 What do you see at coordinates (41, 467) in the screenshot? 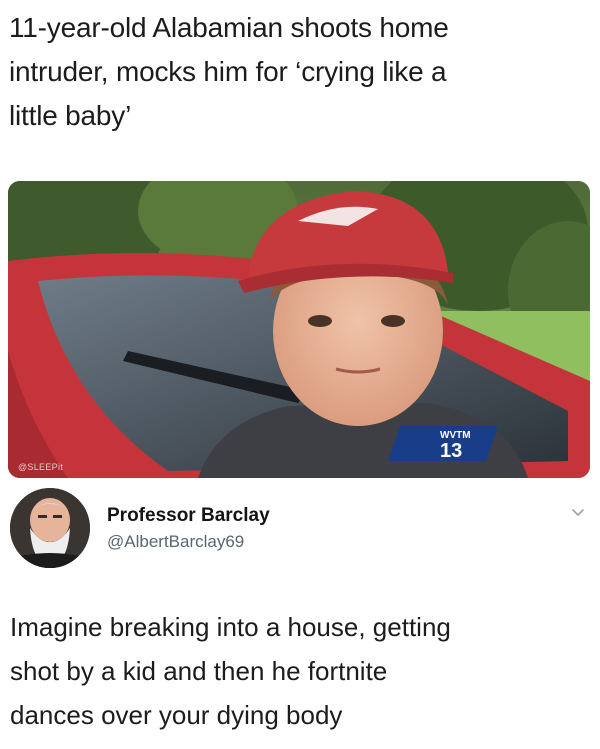
I see `photo-watermark: @SLEEPit` at bounding box center [41, 467].